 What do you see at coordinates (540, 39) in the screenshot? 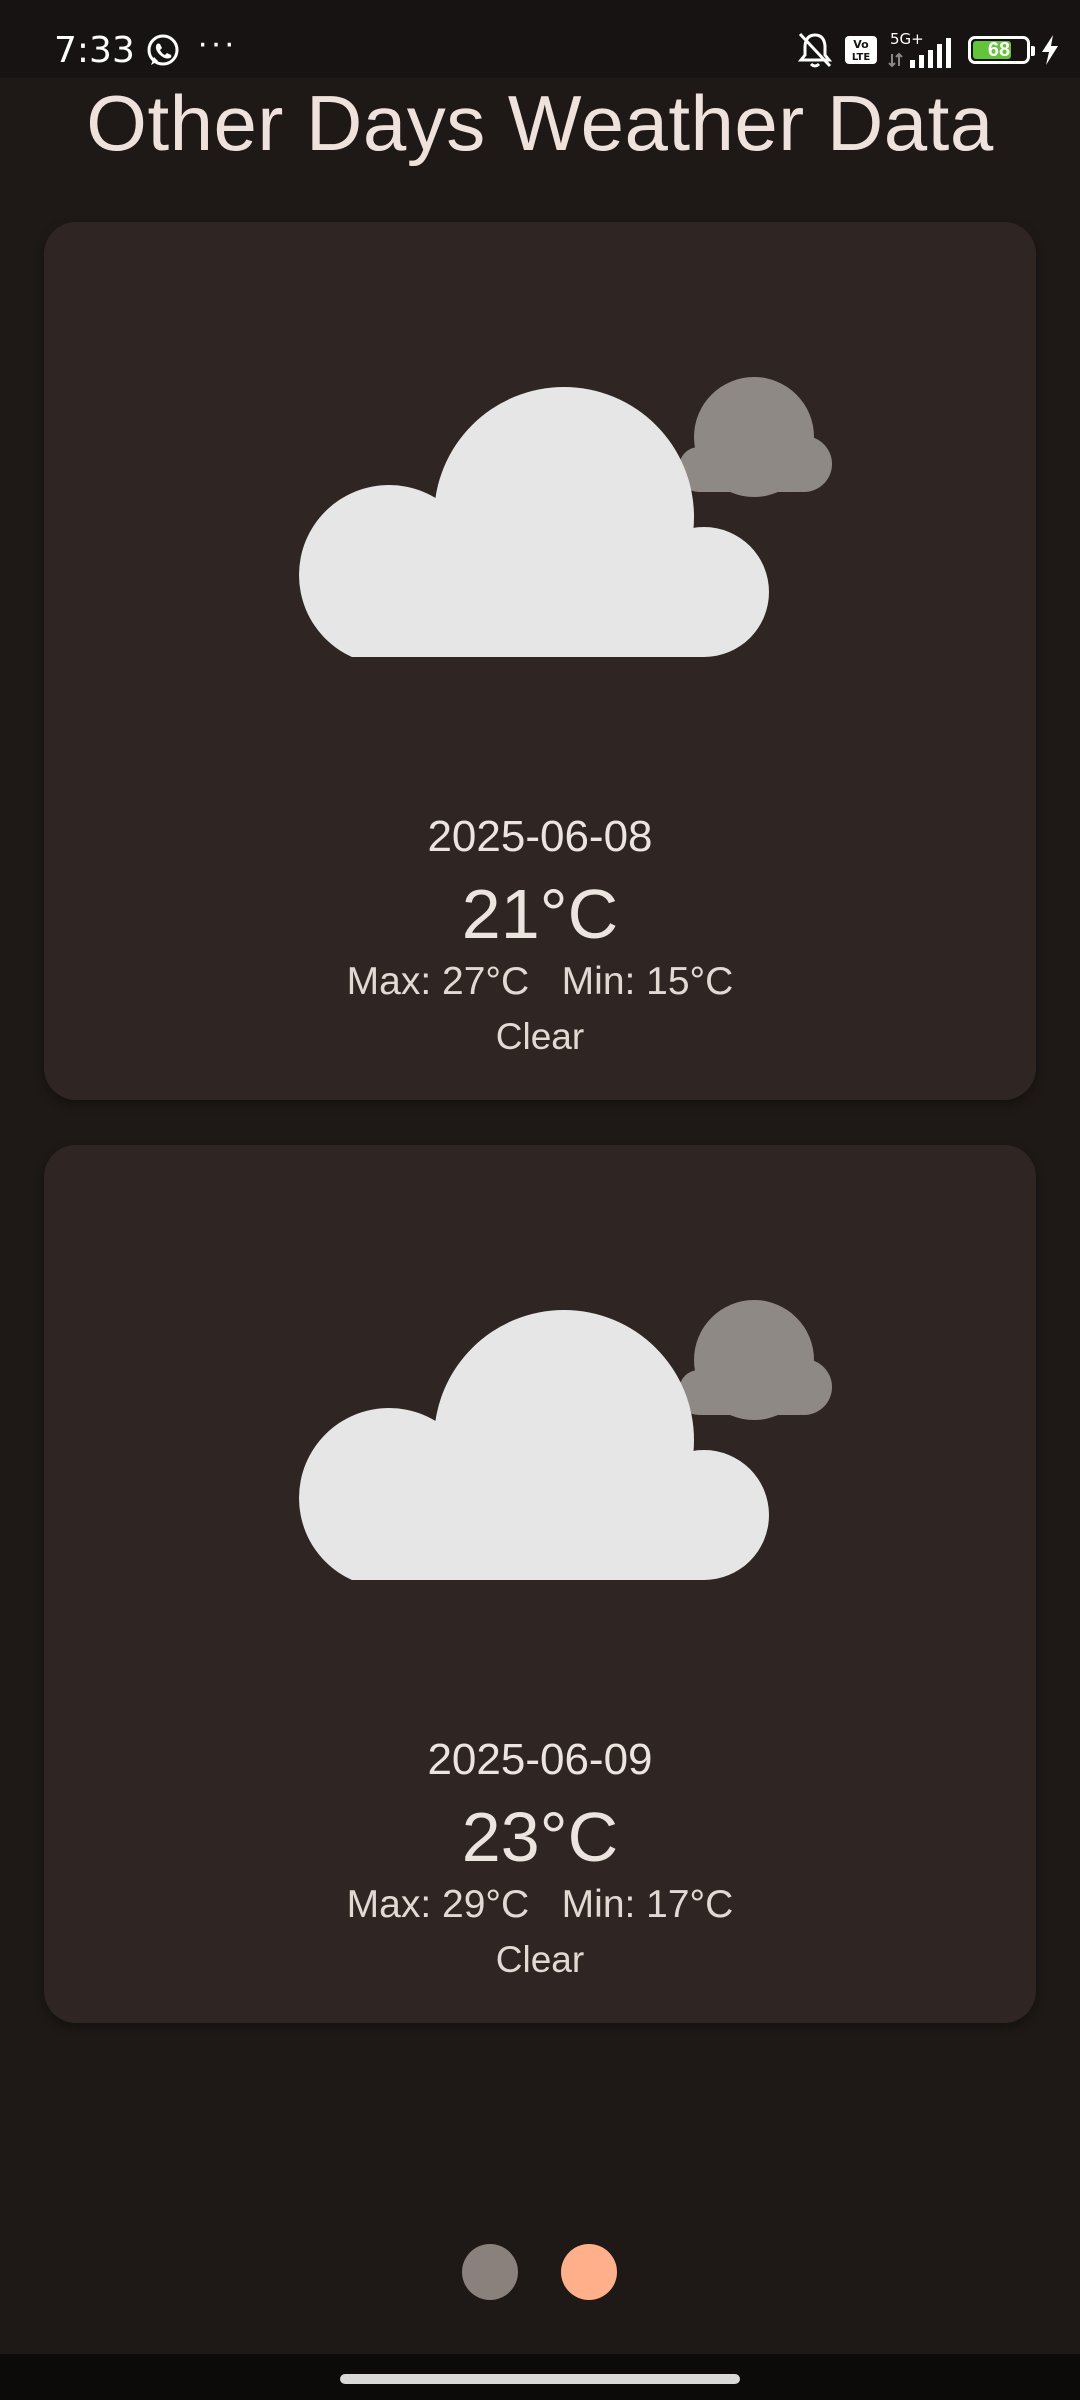
I see `status-bar: 7:33 ··· Vo LTE 5G+ 68` at bounding box center [540, 39].